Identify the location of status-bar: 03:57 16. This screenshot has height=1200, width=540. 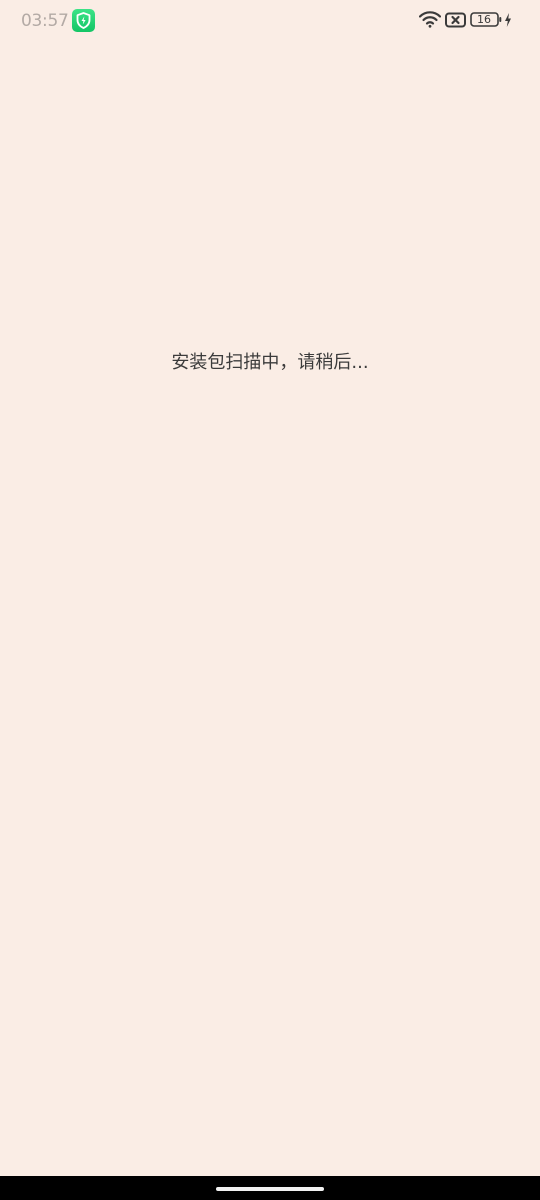
(270, 21).